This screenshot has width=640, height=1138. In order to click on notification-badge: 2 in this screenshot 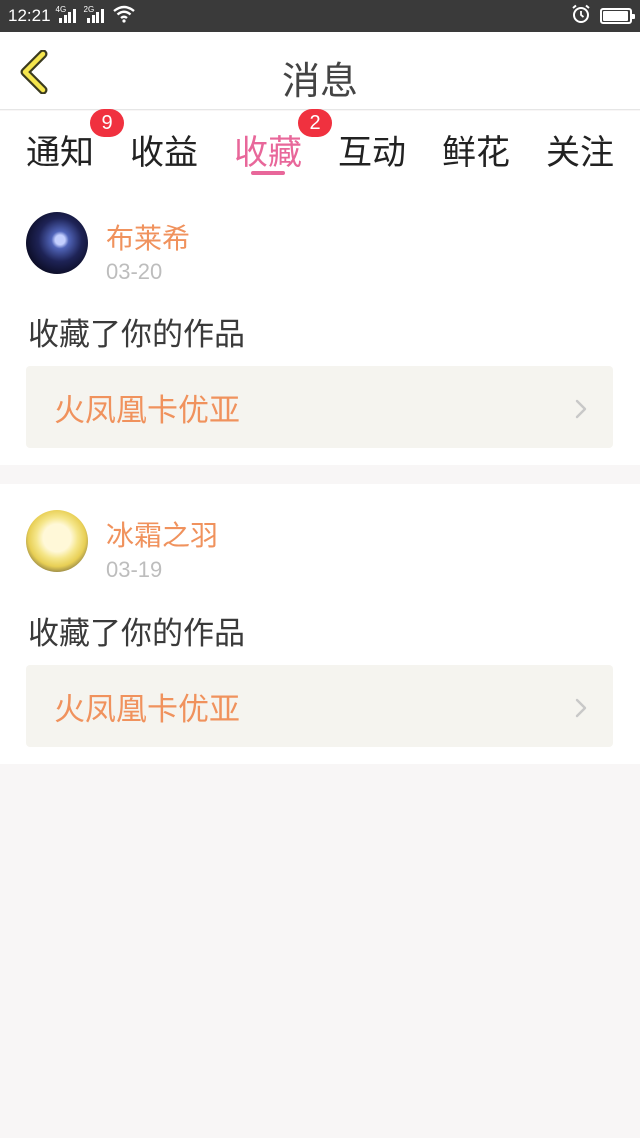, I will do `click(315, 123)`.